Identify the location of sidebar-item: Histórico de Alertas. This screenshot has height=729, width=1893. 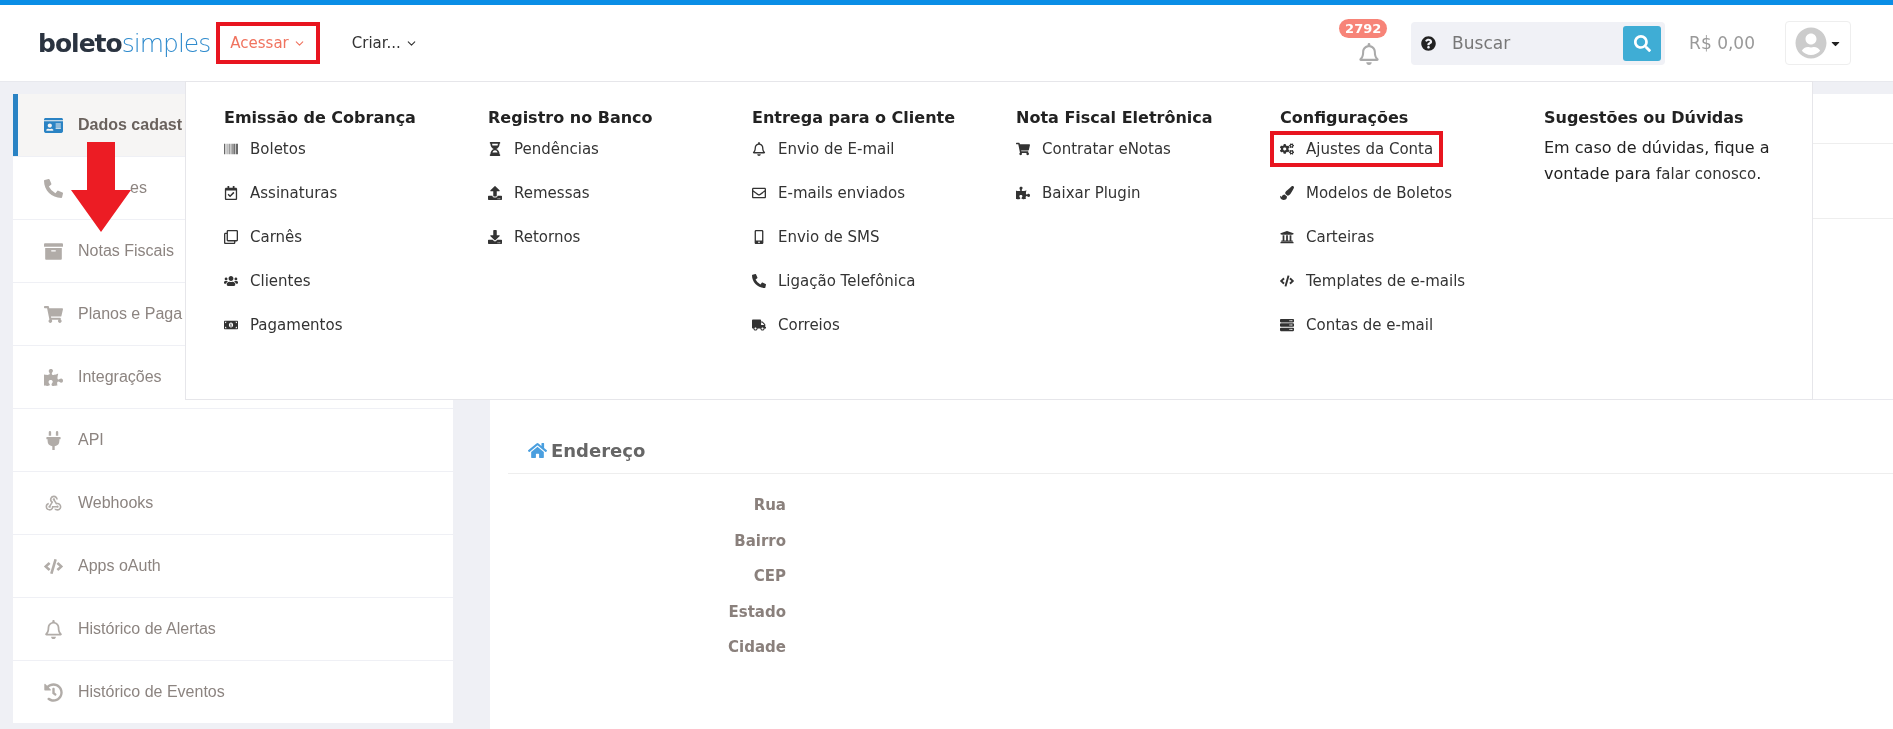
(233, 629).